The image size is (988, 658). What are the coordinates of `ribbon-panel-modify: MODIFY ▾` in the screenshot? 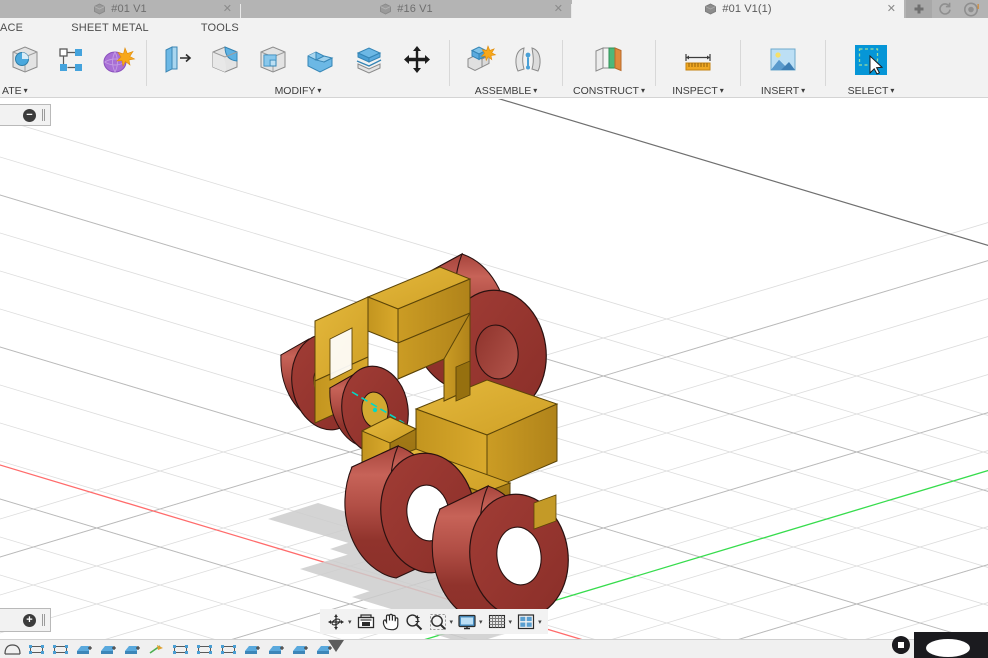 It's located at (298, 67).